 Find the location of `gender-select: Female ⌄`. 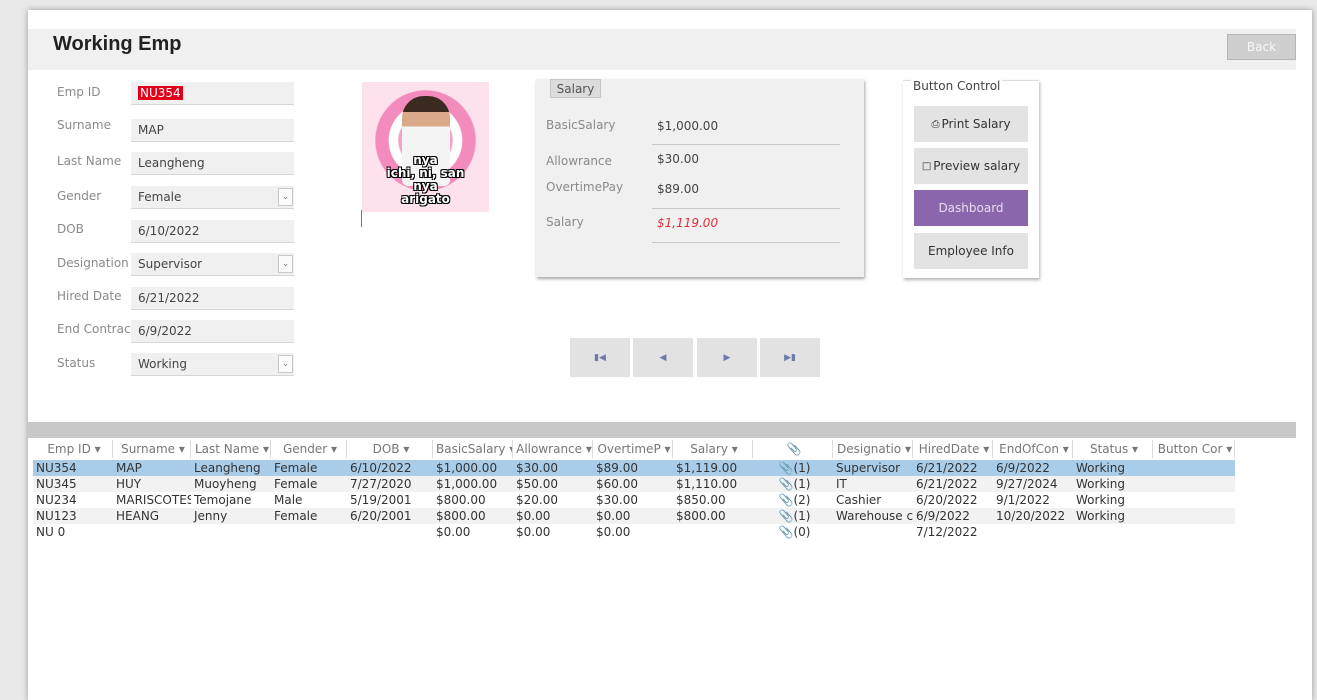

gender-select: Female ⌄ is located at coordinates (212, 197).